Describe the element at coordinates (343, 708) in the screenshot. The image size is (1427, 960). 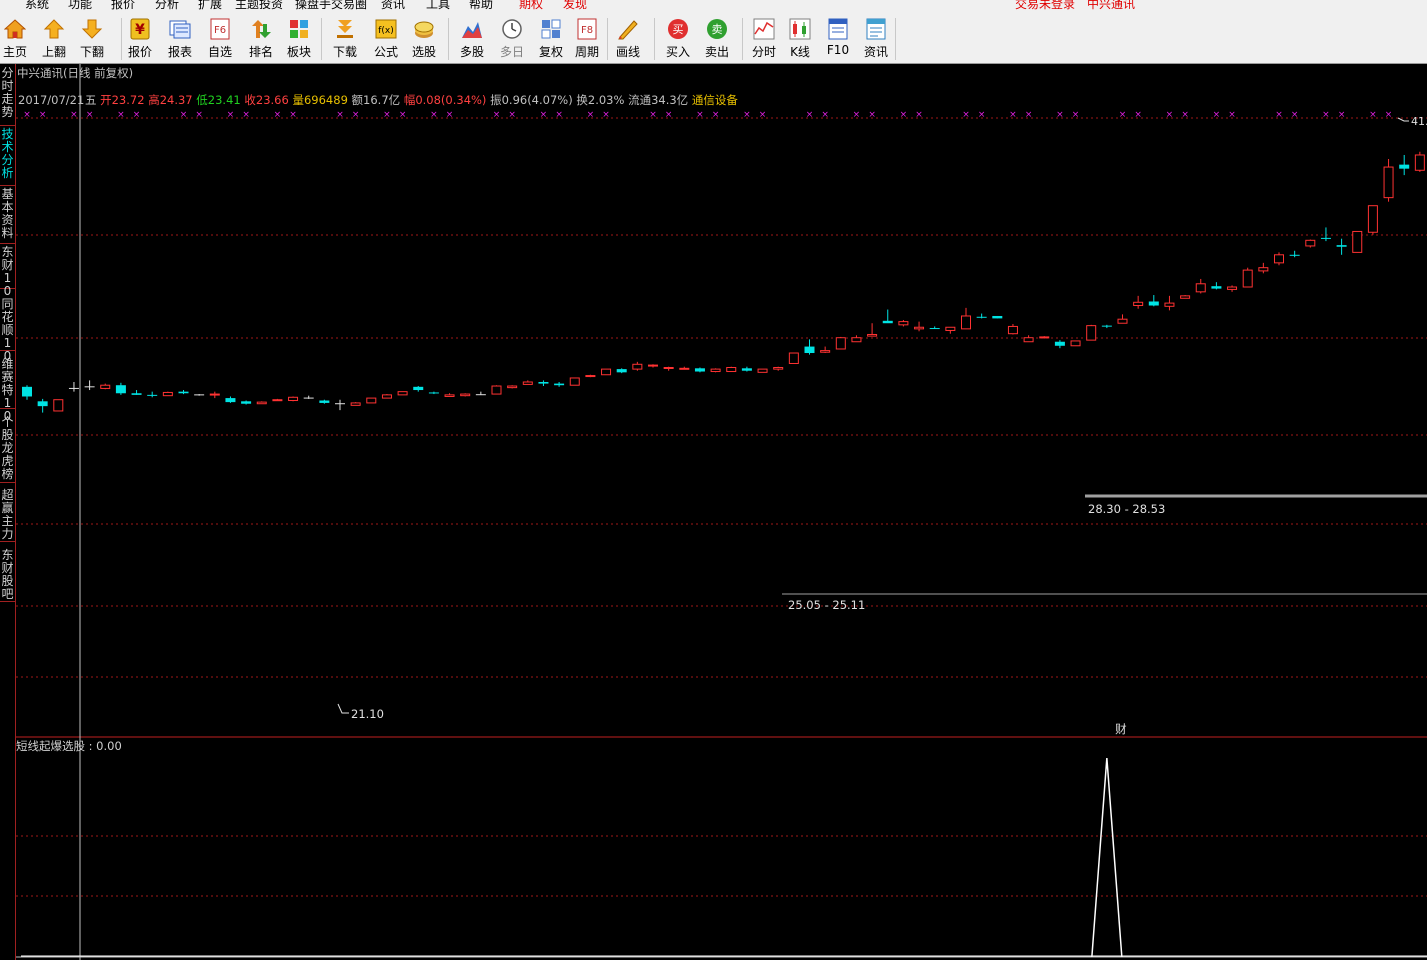
I see `min-low-pointer` at that location.